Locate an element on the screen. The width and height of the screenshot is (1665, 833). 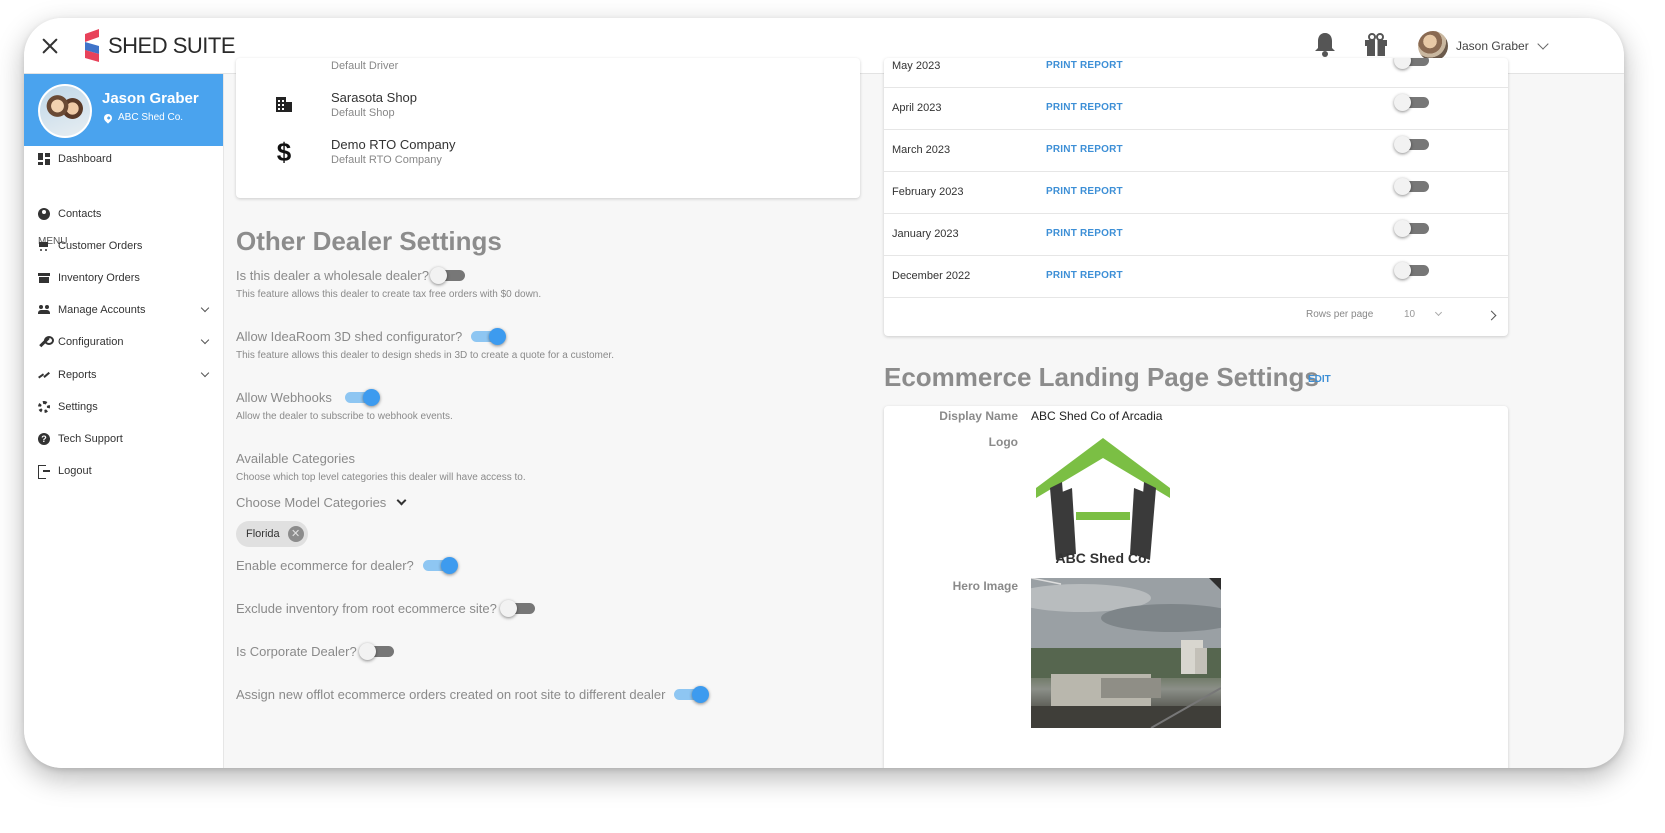
dashboard-icon is located at coordinates (44, 159).